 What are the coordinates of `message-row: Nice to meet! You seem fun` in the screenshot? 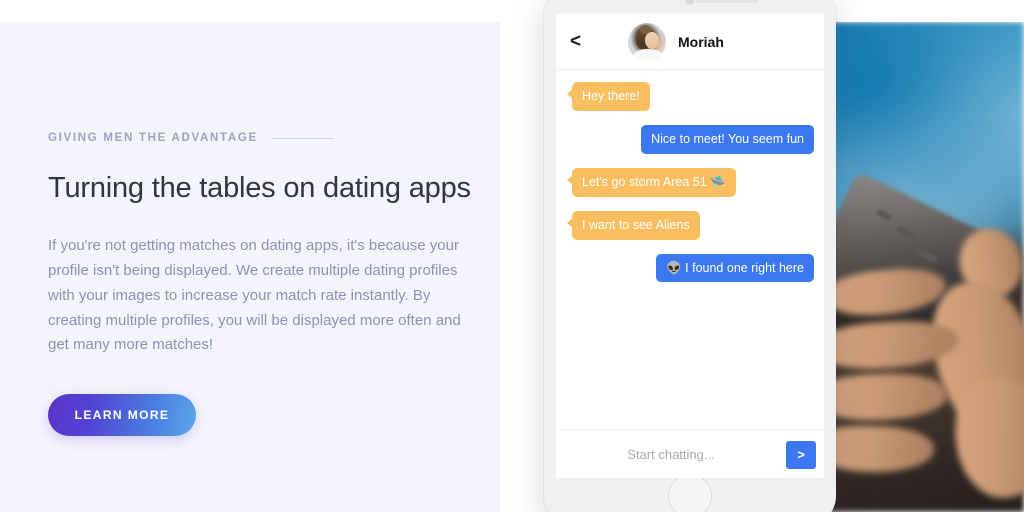 It's located at (690, 139).